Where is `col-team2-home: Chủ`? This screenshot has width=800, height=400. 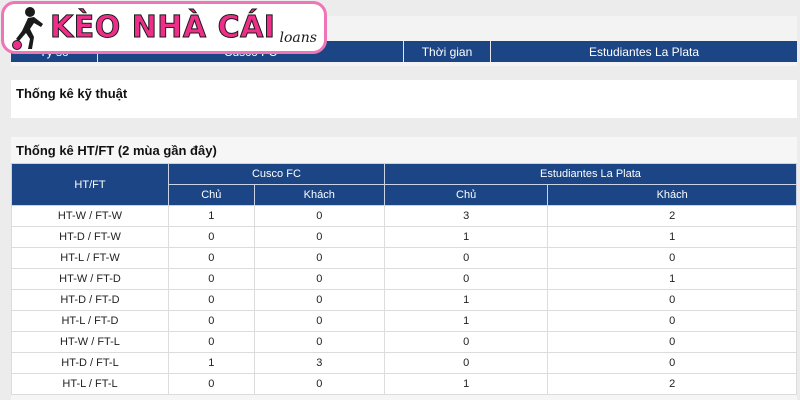 col-team2-home: Chủ is located at coordinates (466, 195).